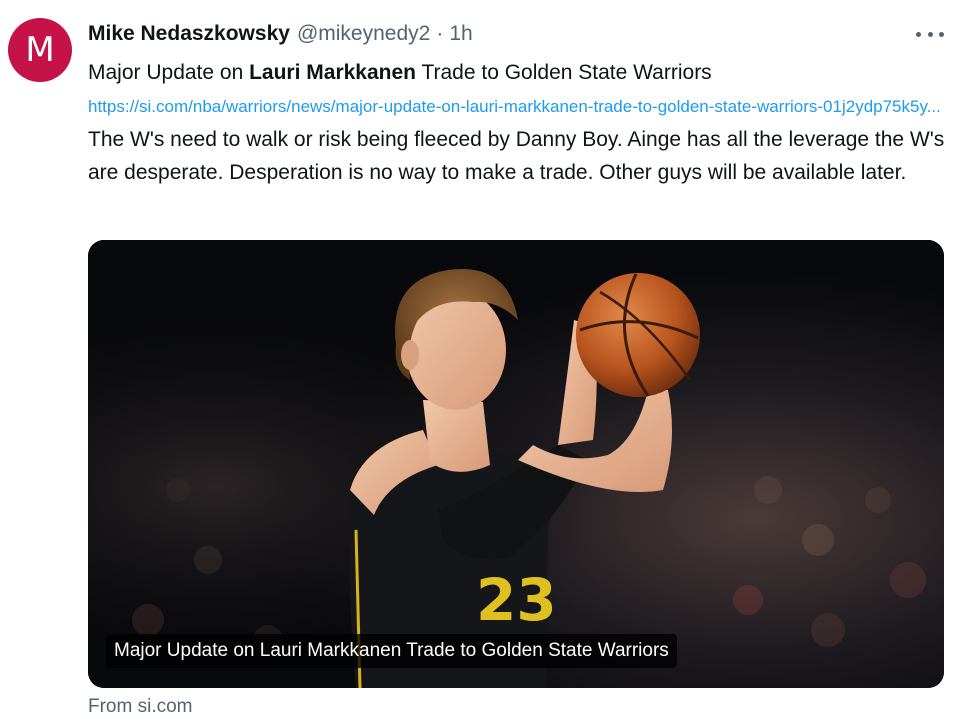 Image resolution: width=962 pixels, height=722 pixels. I want to click on jersey-number: 23, so click(516, 600).